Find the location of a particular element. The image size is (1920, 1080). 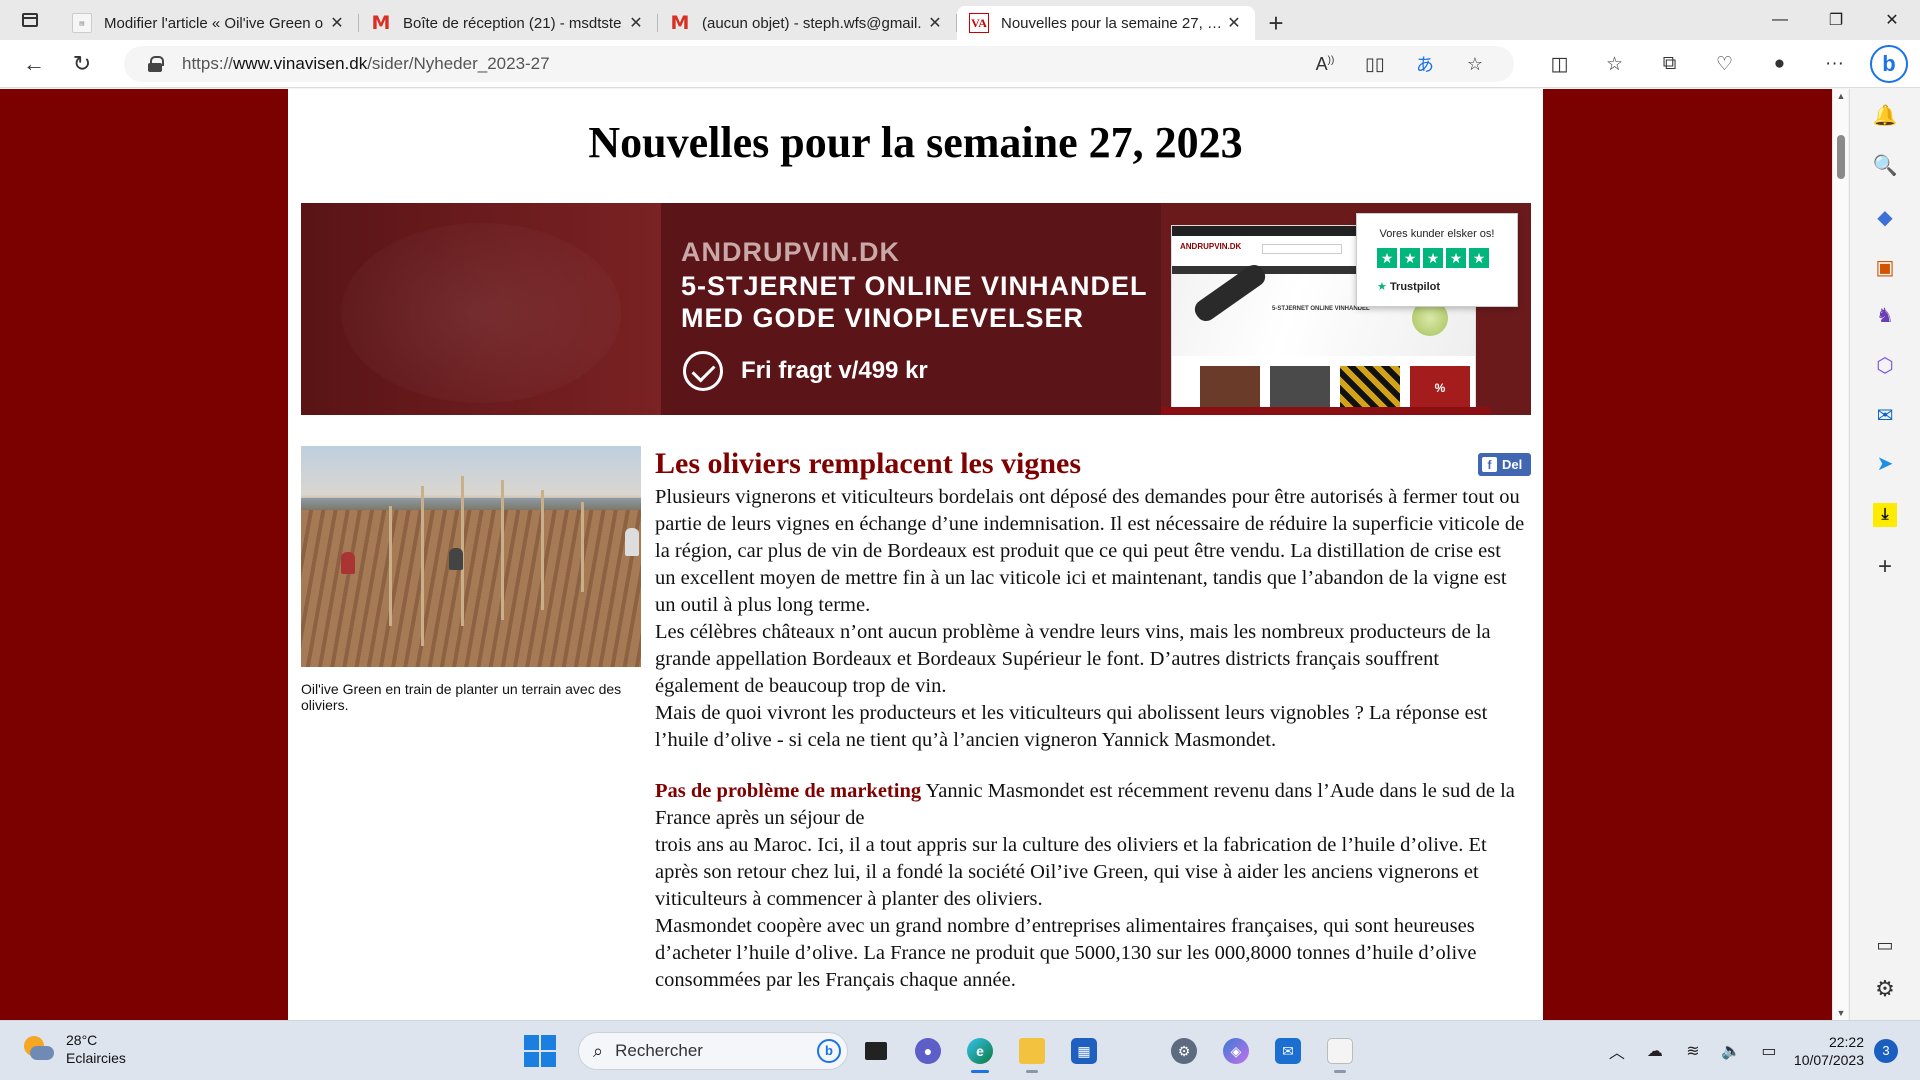

notification-badge: 3 is located at coordinates (1886, 1051).